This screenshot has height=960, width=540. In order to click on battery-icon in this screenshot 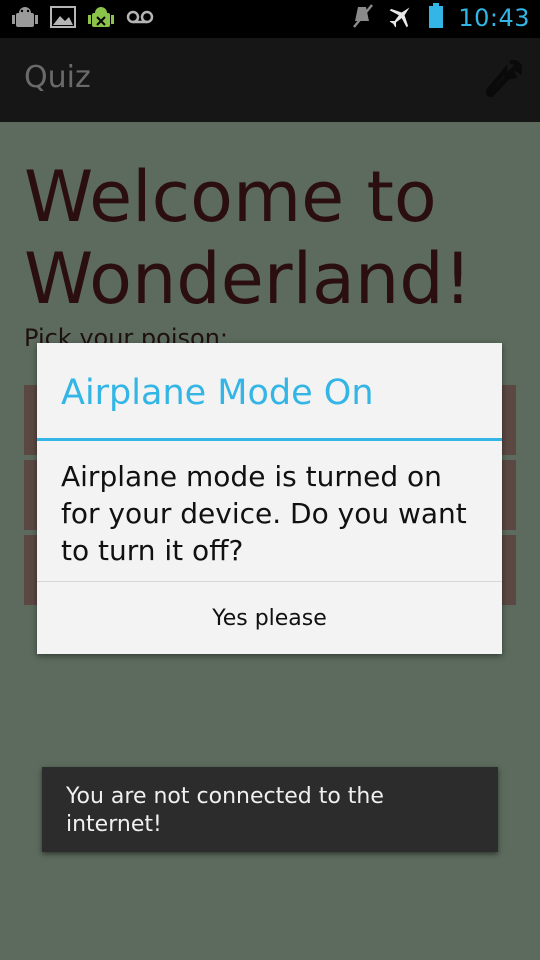, I will do `click(436, 18)`.